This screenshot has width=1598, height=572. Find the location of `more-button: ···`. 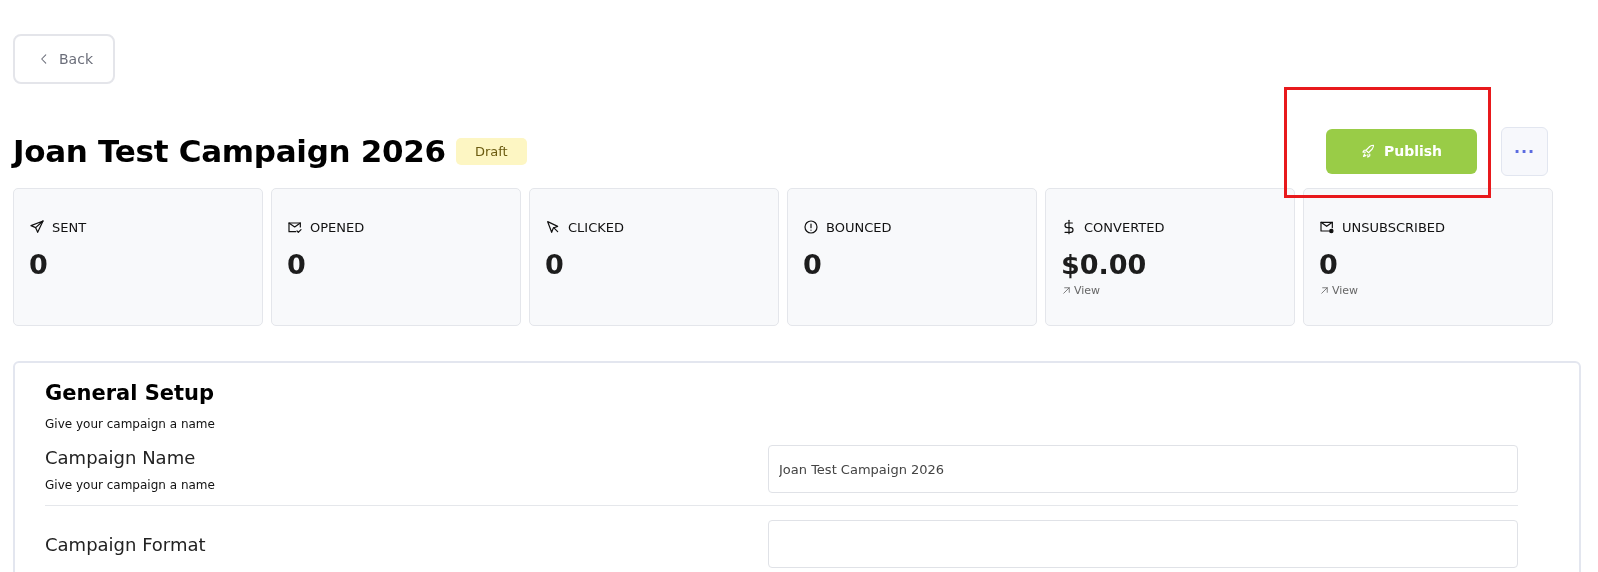

more-button: ··· is located at coordinates (1524, 151).